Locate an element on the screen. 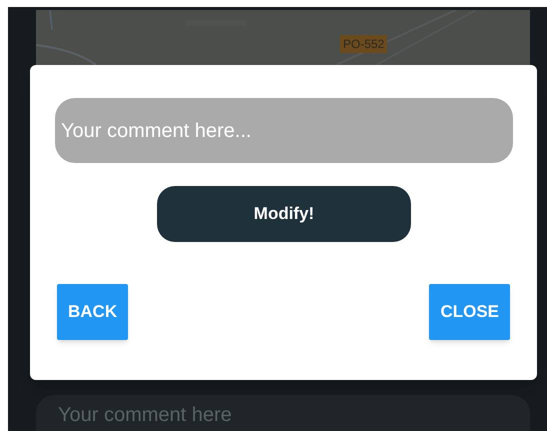 This screenshot has height=431, width=547. back-button: BACK is located at coordinates (92, 312).